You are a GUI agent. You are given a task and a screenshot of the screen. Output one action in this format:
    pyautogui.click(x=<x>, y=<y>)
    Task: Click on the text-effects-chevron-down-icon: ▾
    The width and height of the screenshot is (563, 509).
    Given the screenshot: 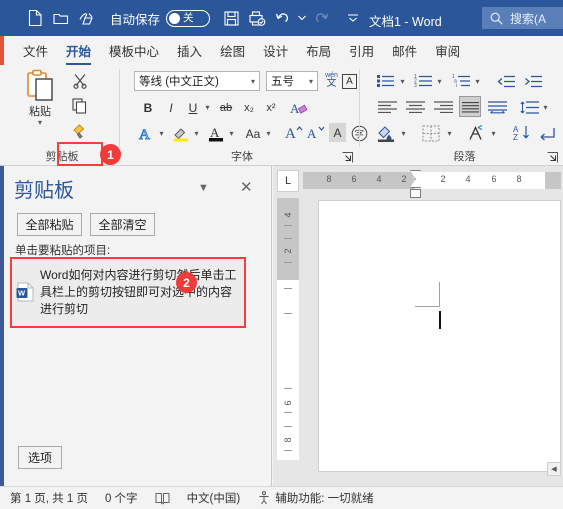 What is the action you would take?
    pyautogui.click(x=161, y=133)
    